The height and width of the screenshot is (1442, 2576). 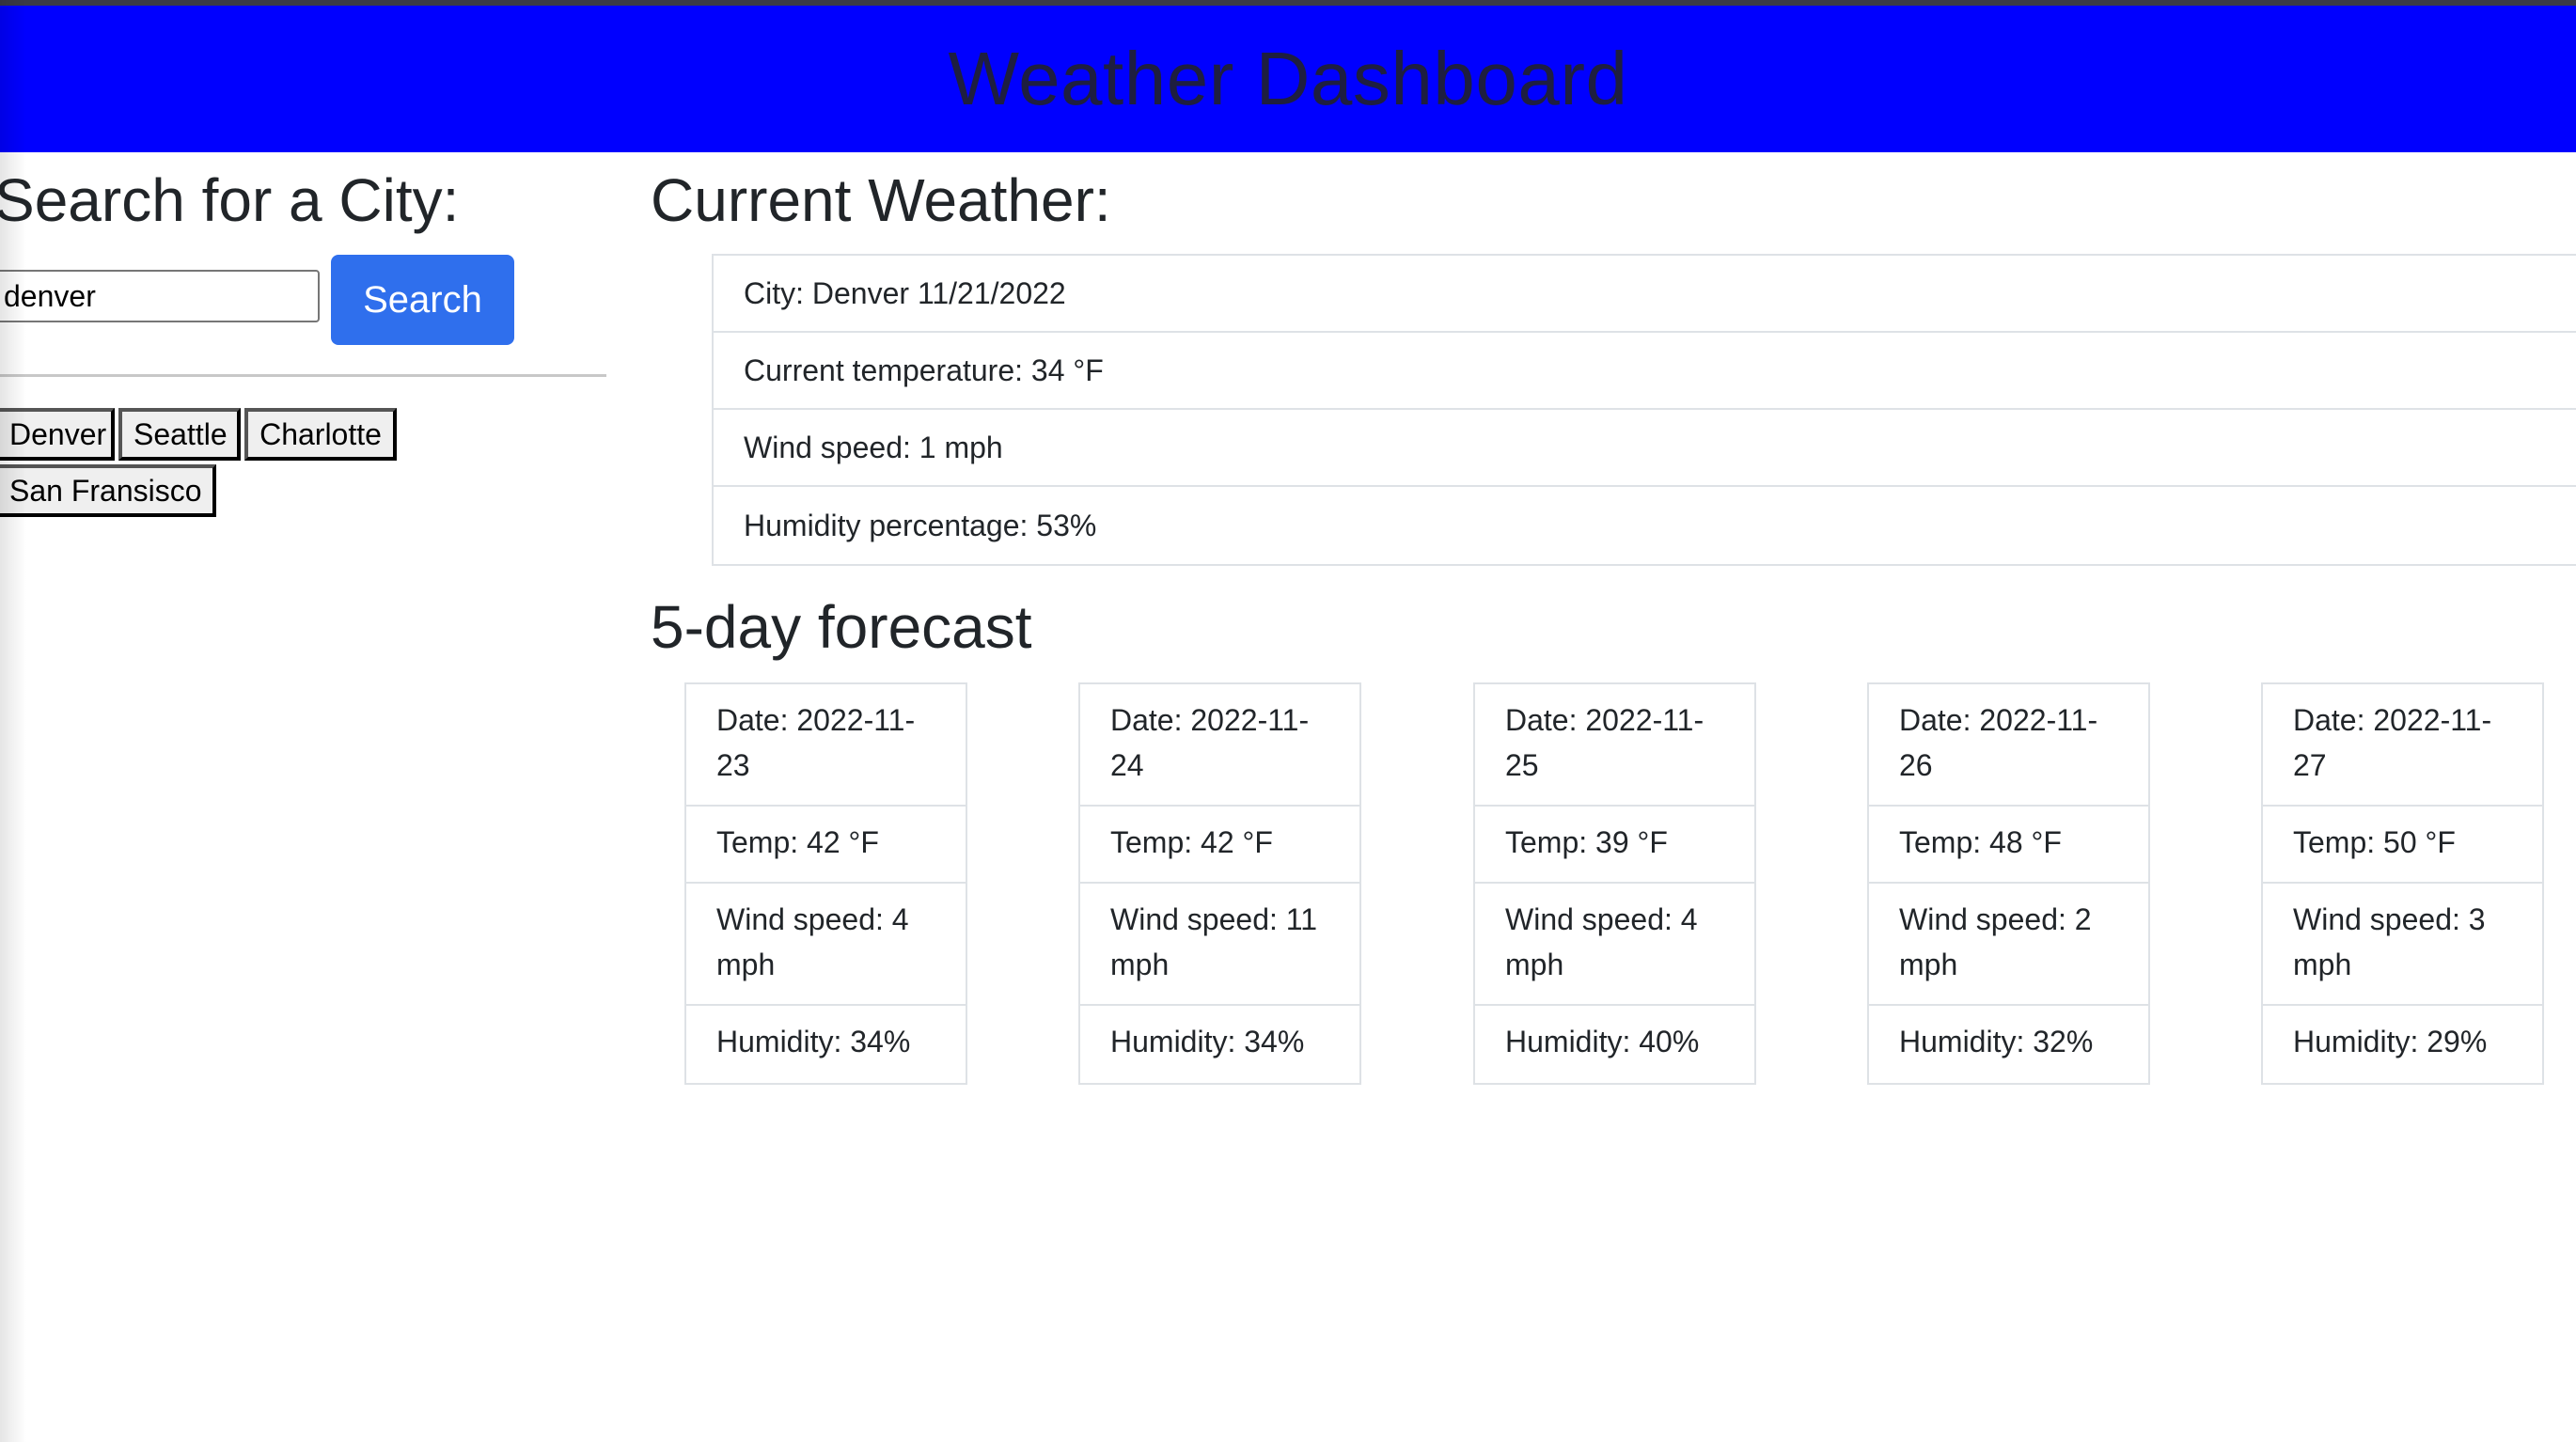 I want to click on search-heading: Search for a City:, so click(x=230, y=200).